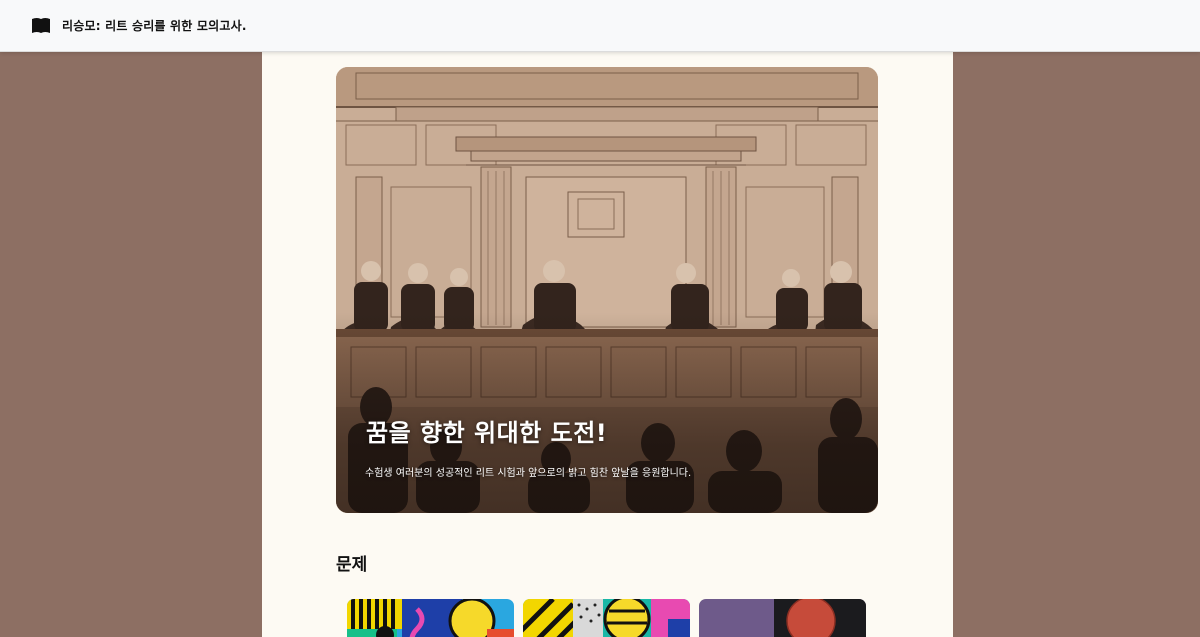 This screenshot has width=1200, height=637. I want to click on hero-title: 꿈을 향한 위대한 도전!, so click(487, 433).